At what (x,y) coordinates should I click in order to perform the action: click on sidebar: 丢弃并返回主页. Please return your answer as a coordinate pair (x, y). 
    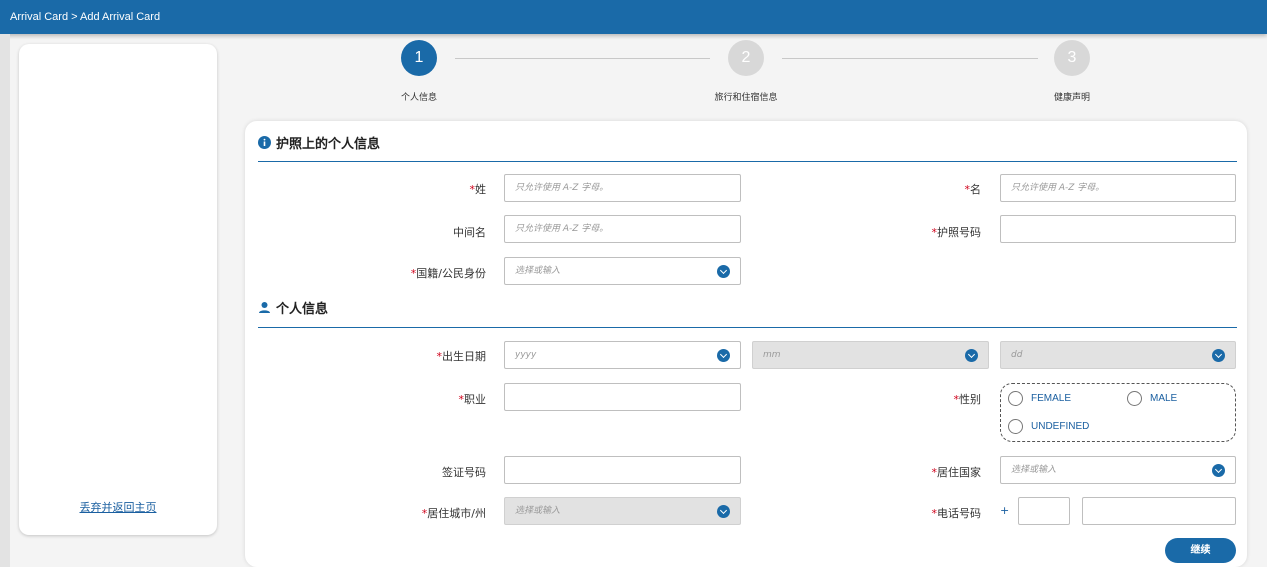
    Looking at the image, I should click on (118, 289).